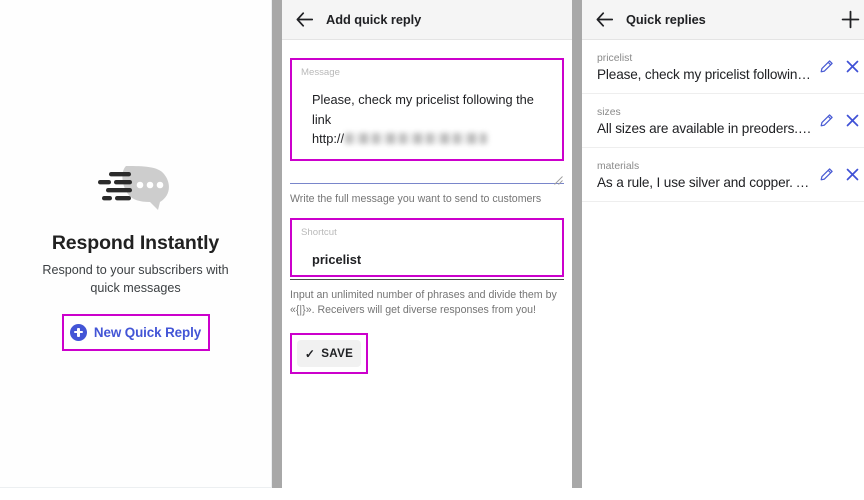 The height and width of the screenshot is (500, 864). What do you see at coordinates (558, 178) in the screenshot?
I see `resize-grip-icon` at bounding box center [558, 178].